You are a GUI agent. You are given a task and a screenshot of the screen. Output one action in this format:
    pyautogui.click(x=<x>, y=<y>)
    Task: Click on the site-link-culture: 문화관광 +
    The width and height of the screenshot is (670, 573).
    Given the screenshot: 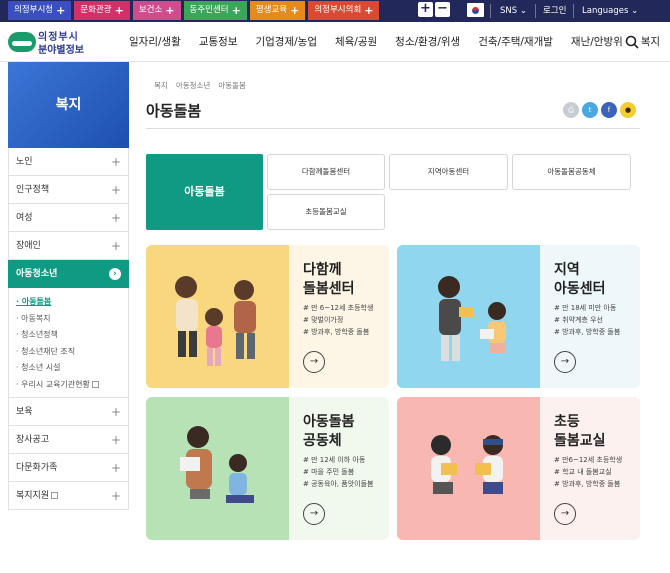 What is the action you would take?
    pyautogui.click(x=102, y=10)
    